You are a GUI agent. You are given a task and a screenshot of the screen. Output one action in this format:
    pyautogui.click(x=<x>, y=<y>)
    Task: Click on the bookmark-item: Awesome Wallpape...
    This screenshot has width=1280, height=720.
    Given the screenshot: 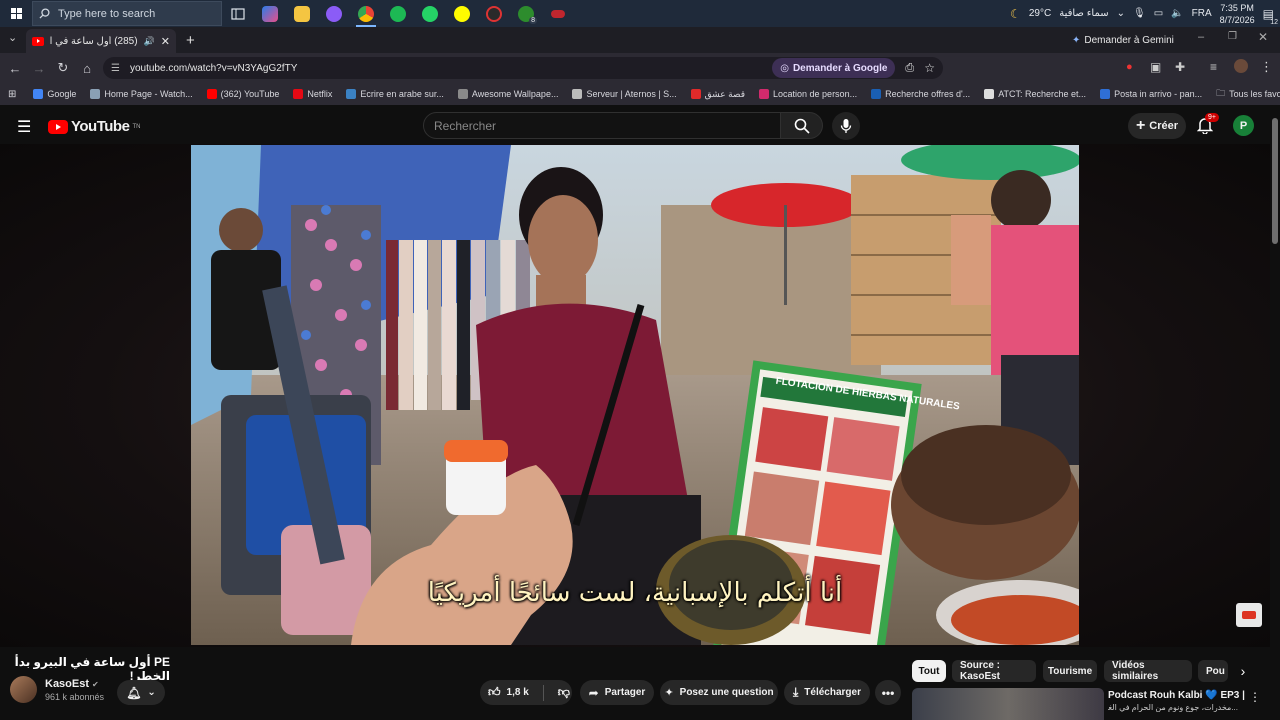 What is the action you would take?
    pyautogui.click(x=508, y=94)
    